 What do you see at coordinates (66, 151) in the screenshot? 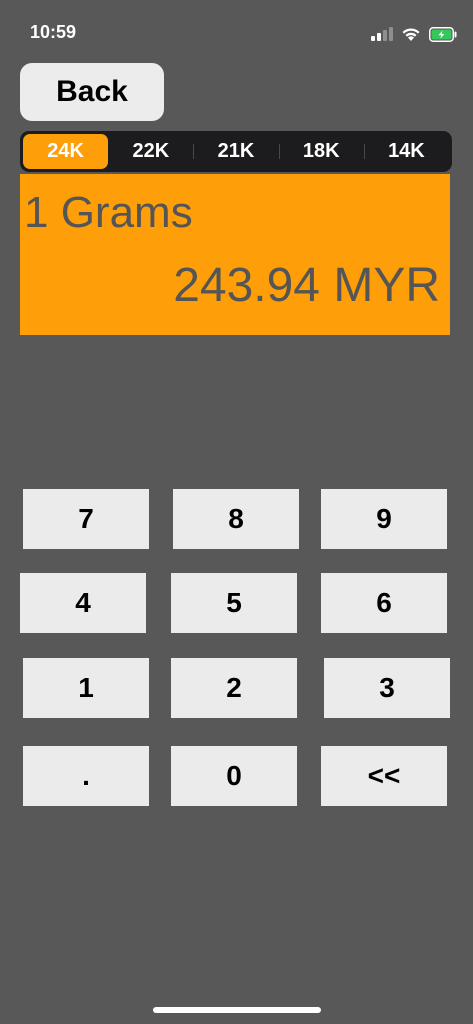
I see `karat-option-24k: 24K` at bounding box center [66, 151].